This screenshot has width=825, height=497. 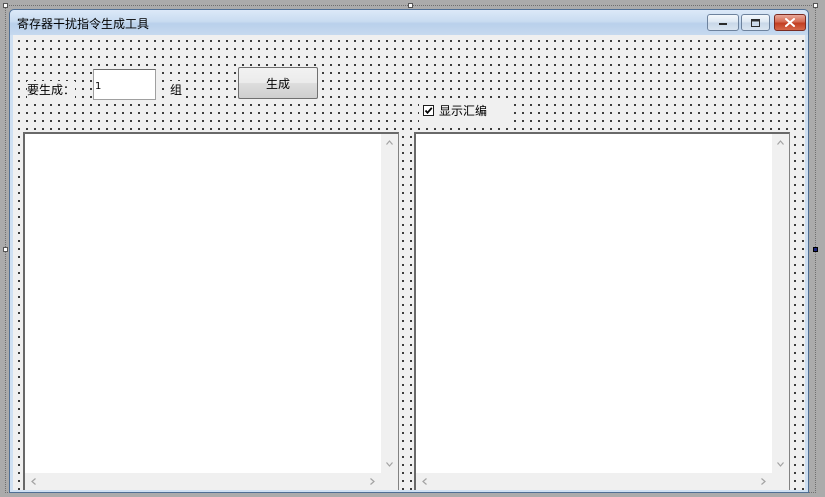 What do you see at coordinates (5, 5) in the screenshot?
I see `resize-handle-top-left` at bounding box center [5, 5].